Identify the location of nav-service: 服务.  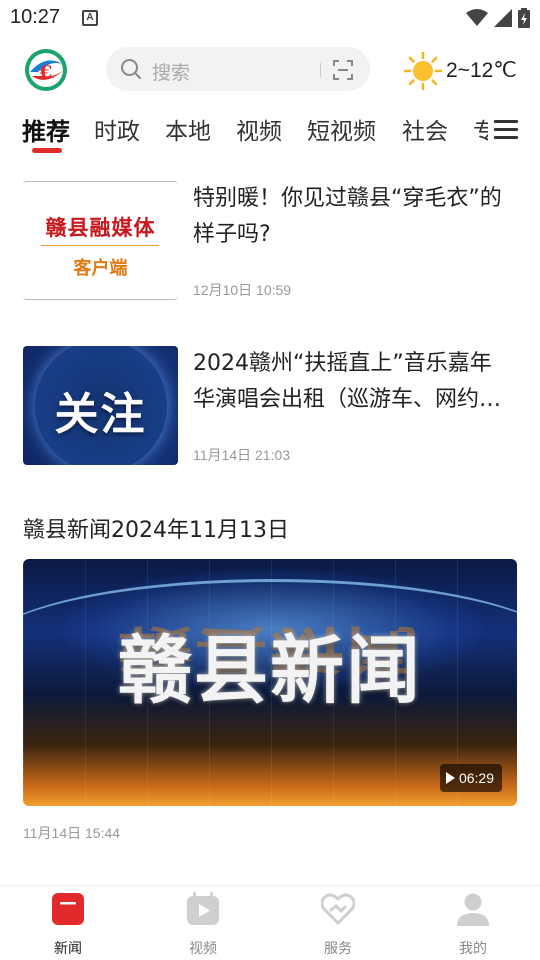
(338, 924).